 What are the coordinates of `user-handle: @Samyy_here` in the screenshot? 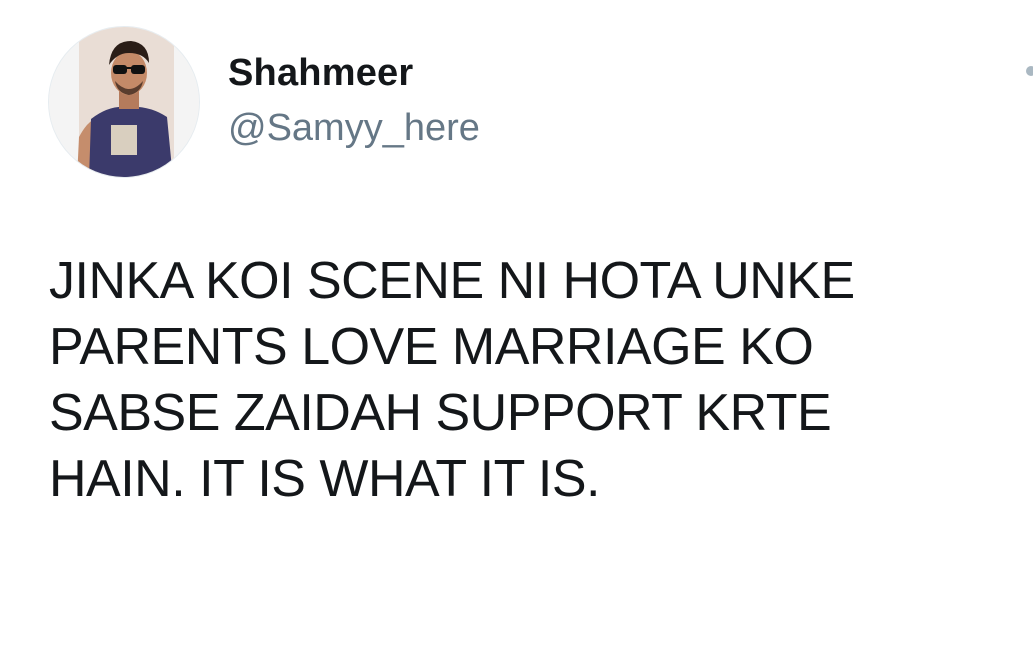 It's located at (354, 128).